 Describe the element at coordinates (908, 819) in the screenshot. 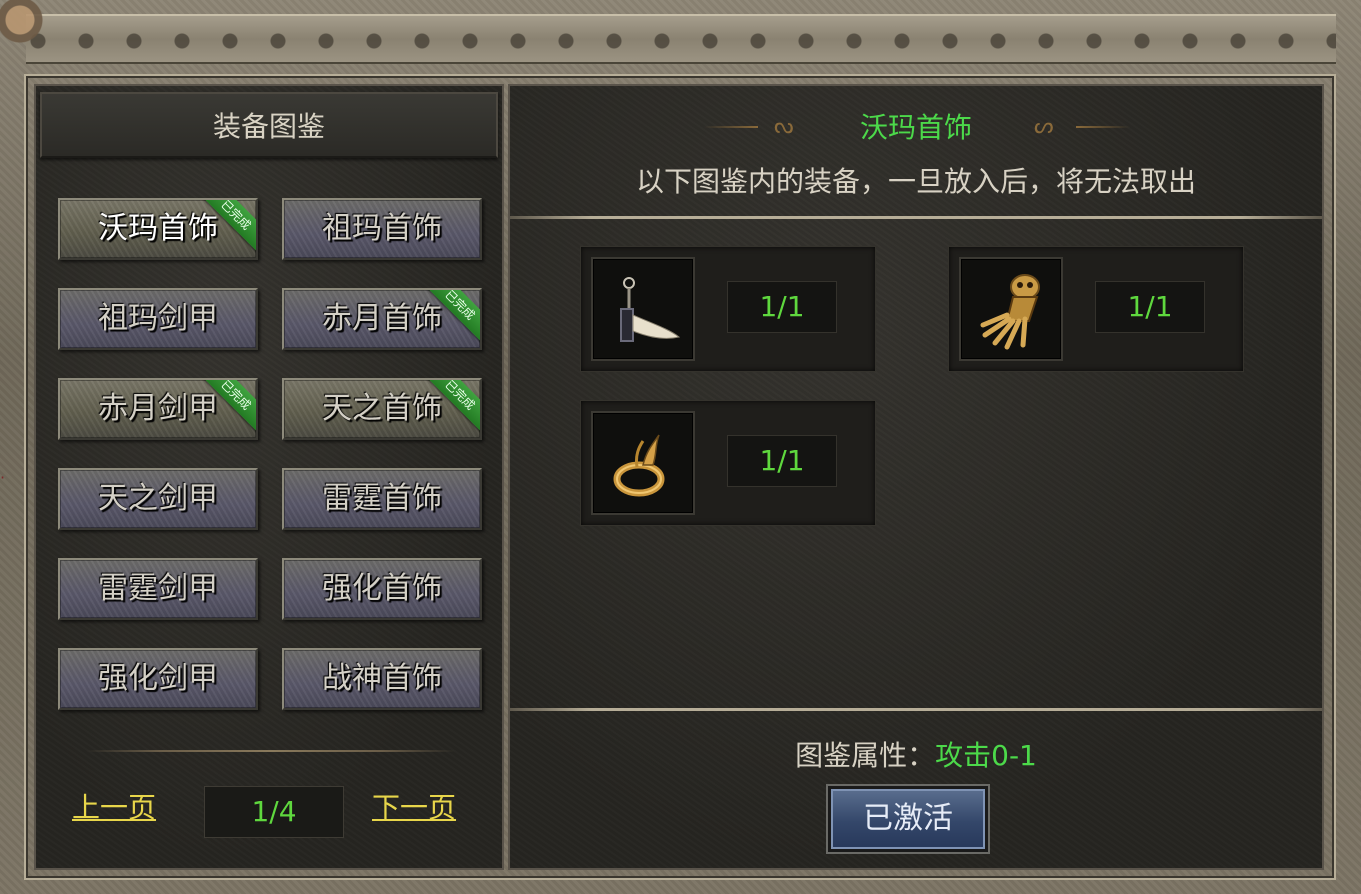

I see `activate-button: 已激活` at that location.